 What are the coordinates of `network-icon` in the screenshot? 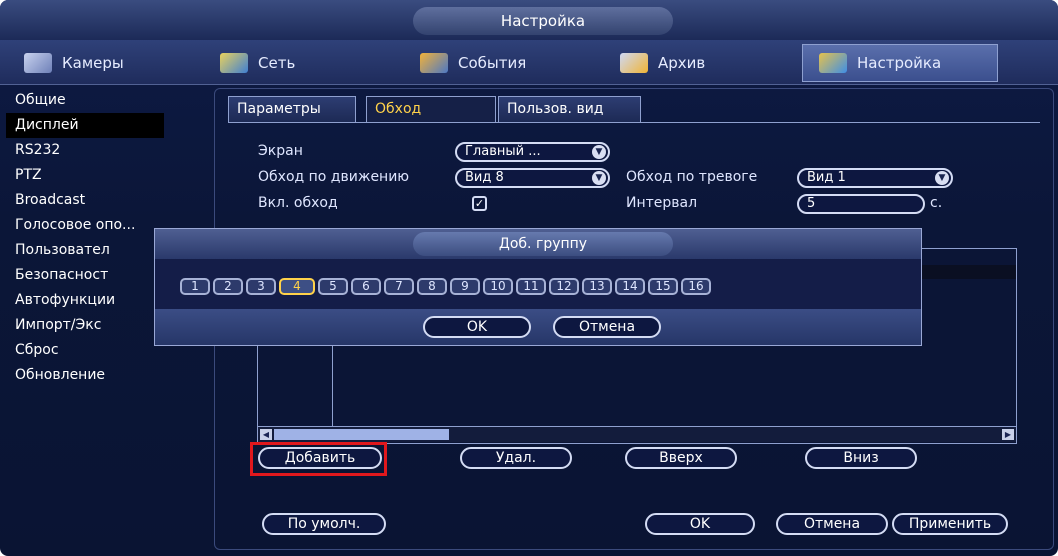 It's located at (234, 63).